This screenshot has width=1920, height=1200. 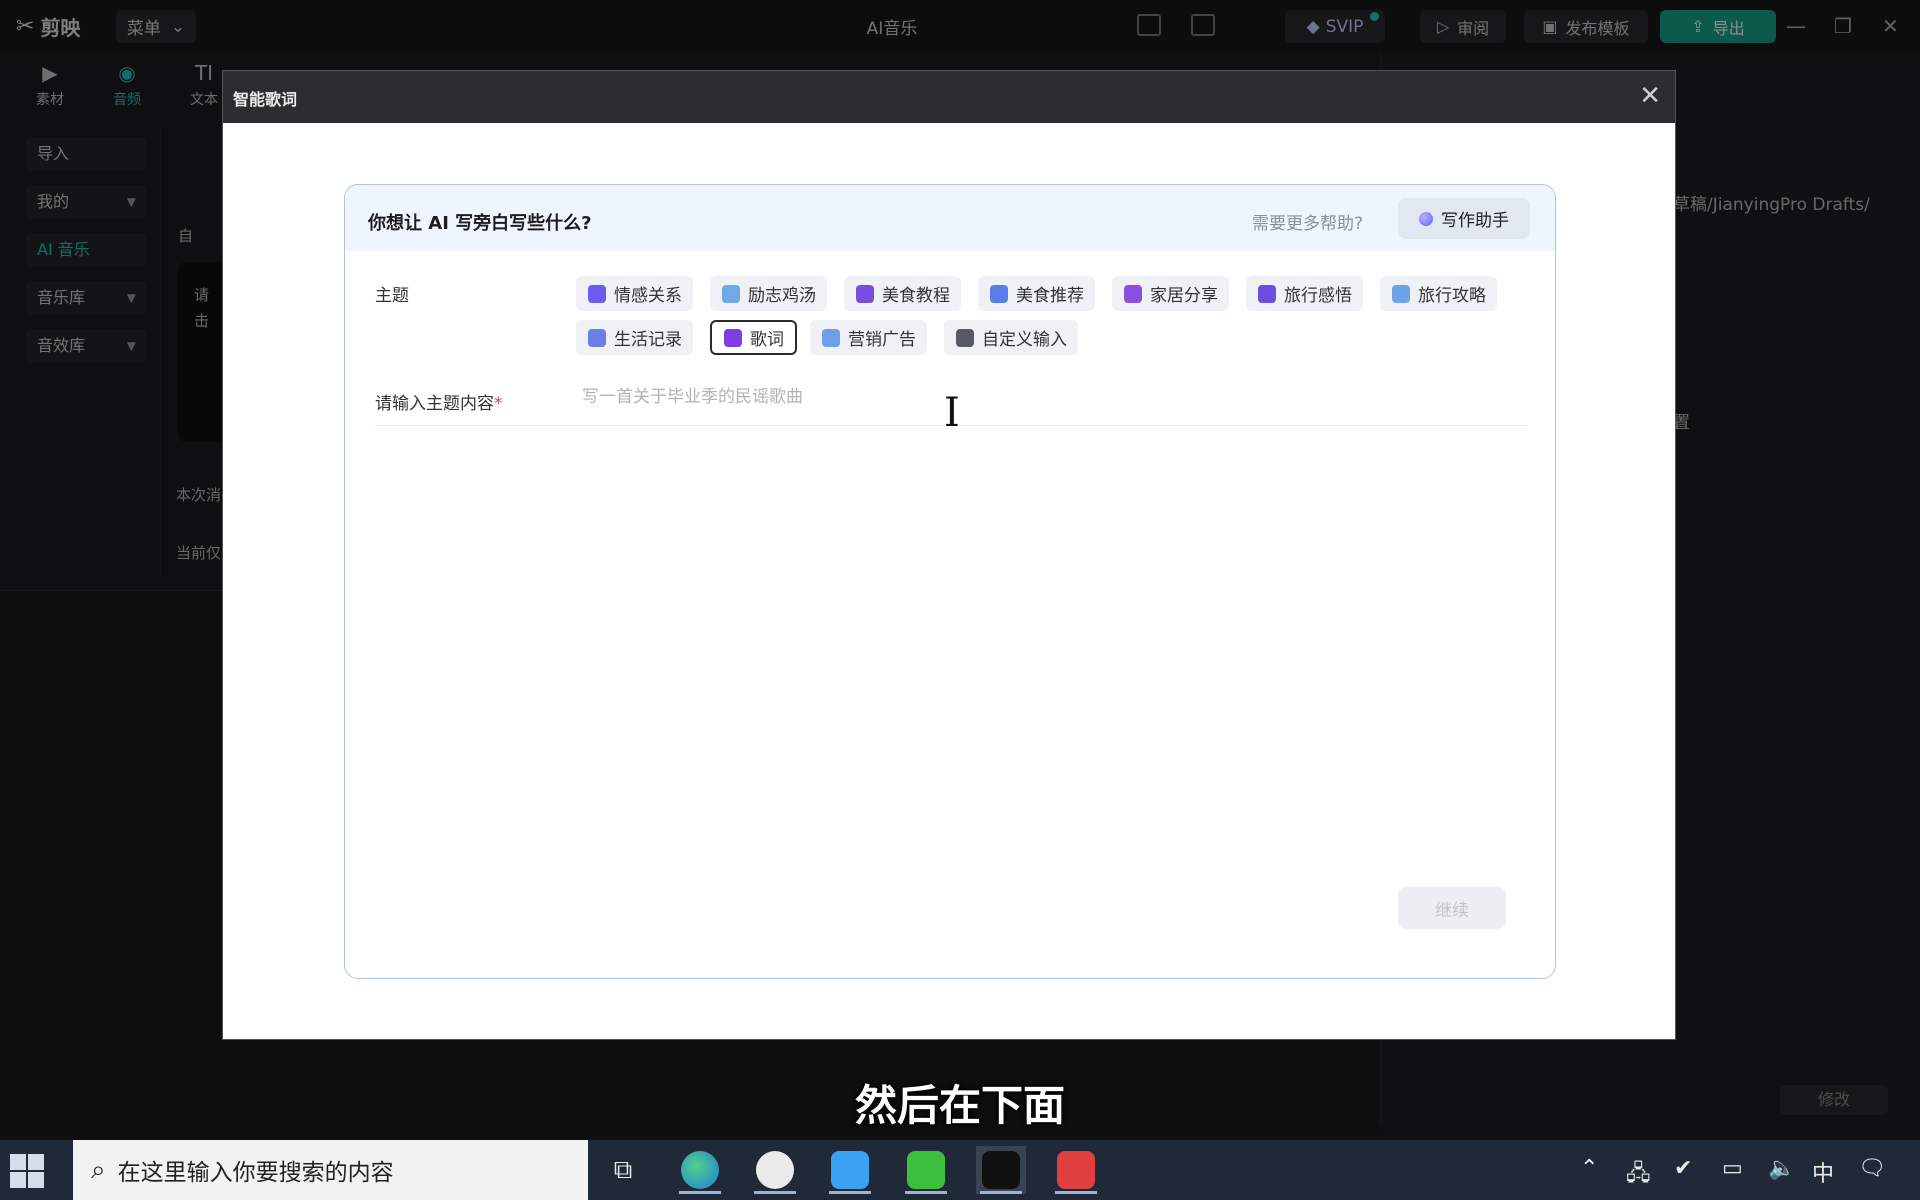 What do you see at coordinates (98, 1169) in the screenshot?
I see `search-icon: ⌕` at bounding box center [98, 1169].